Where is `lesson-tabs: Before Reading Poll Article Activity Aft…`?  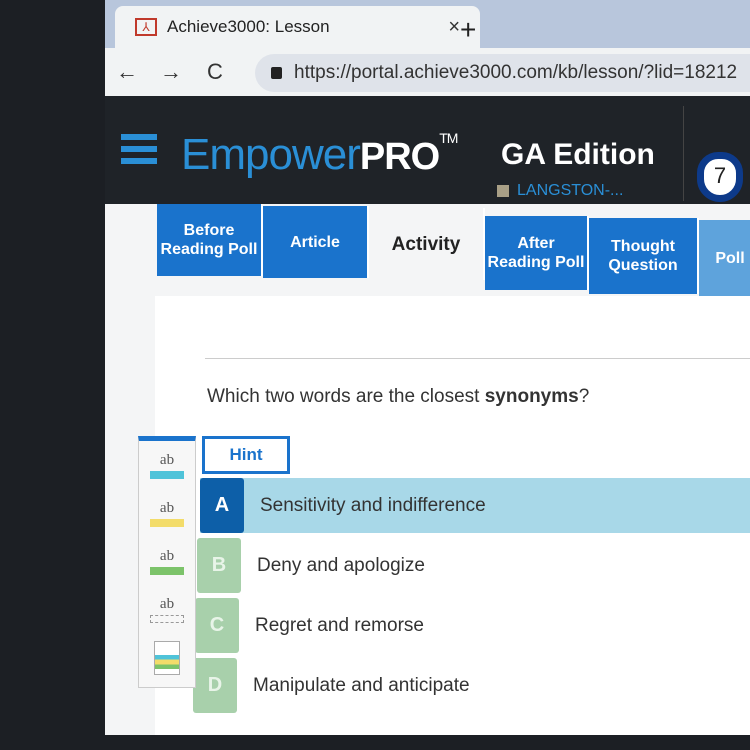 lesson-tabs: Before Reading Poll Article Activity Aft… is located at coordinates (453, 250).